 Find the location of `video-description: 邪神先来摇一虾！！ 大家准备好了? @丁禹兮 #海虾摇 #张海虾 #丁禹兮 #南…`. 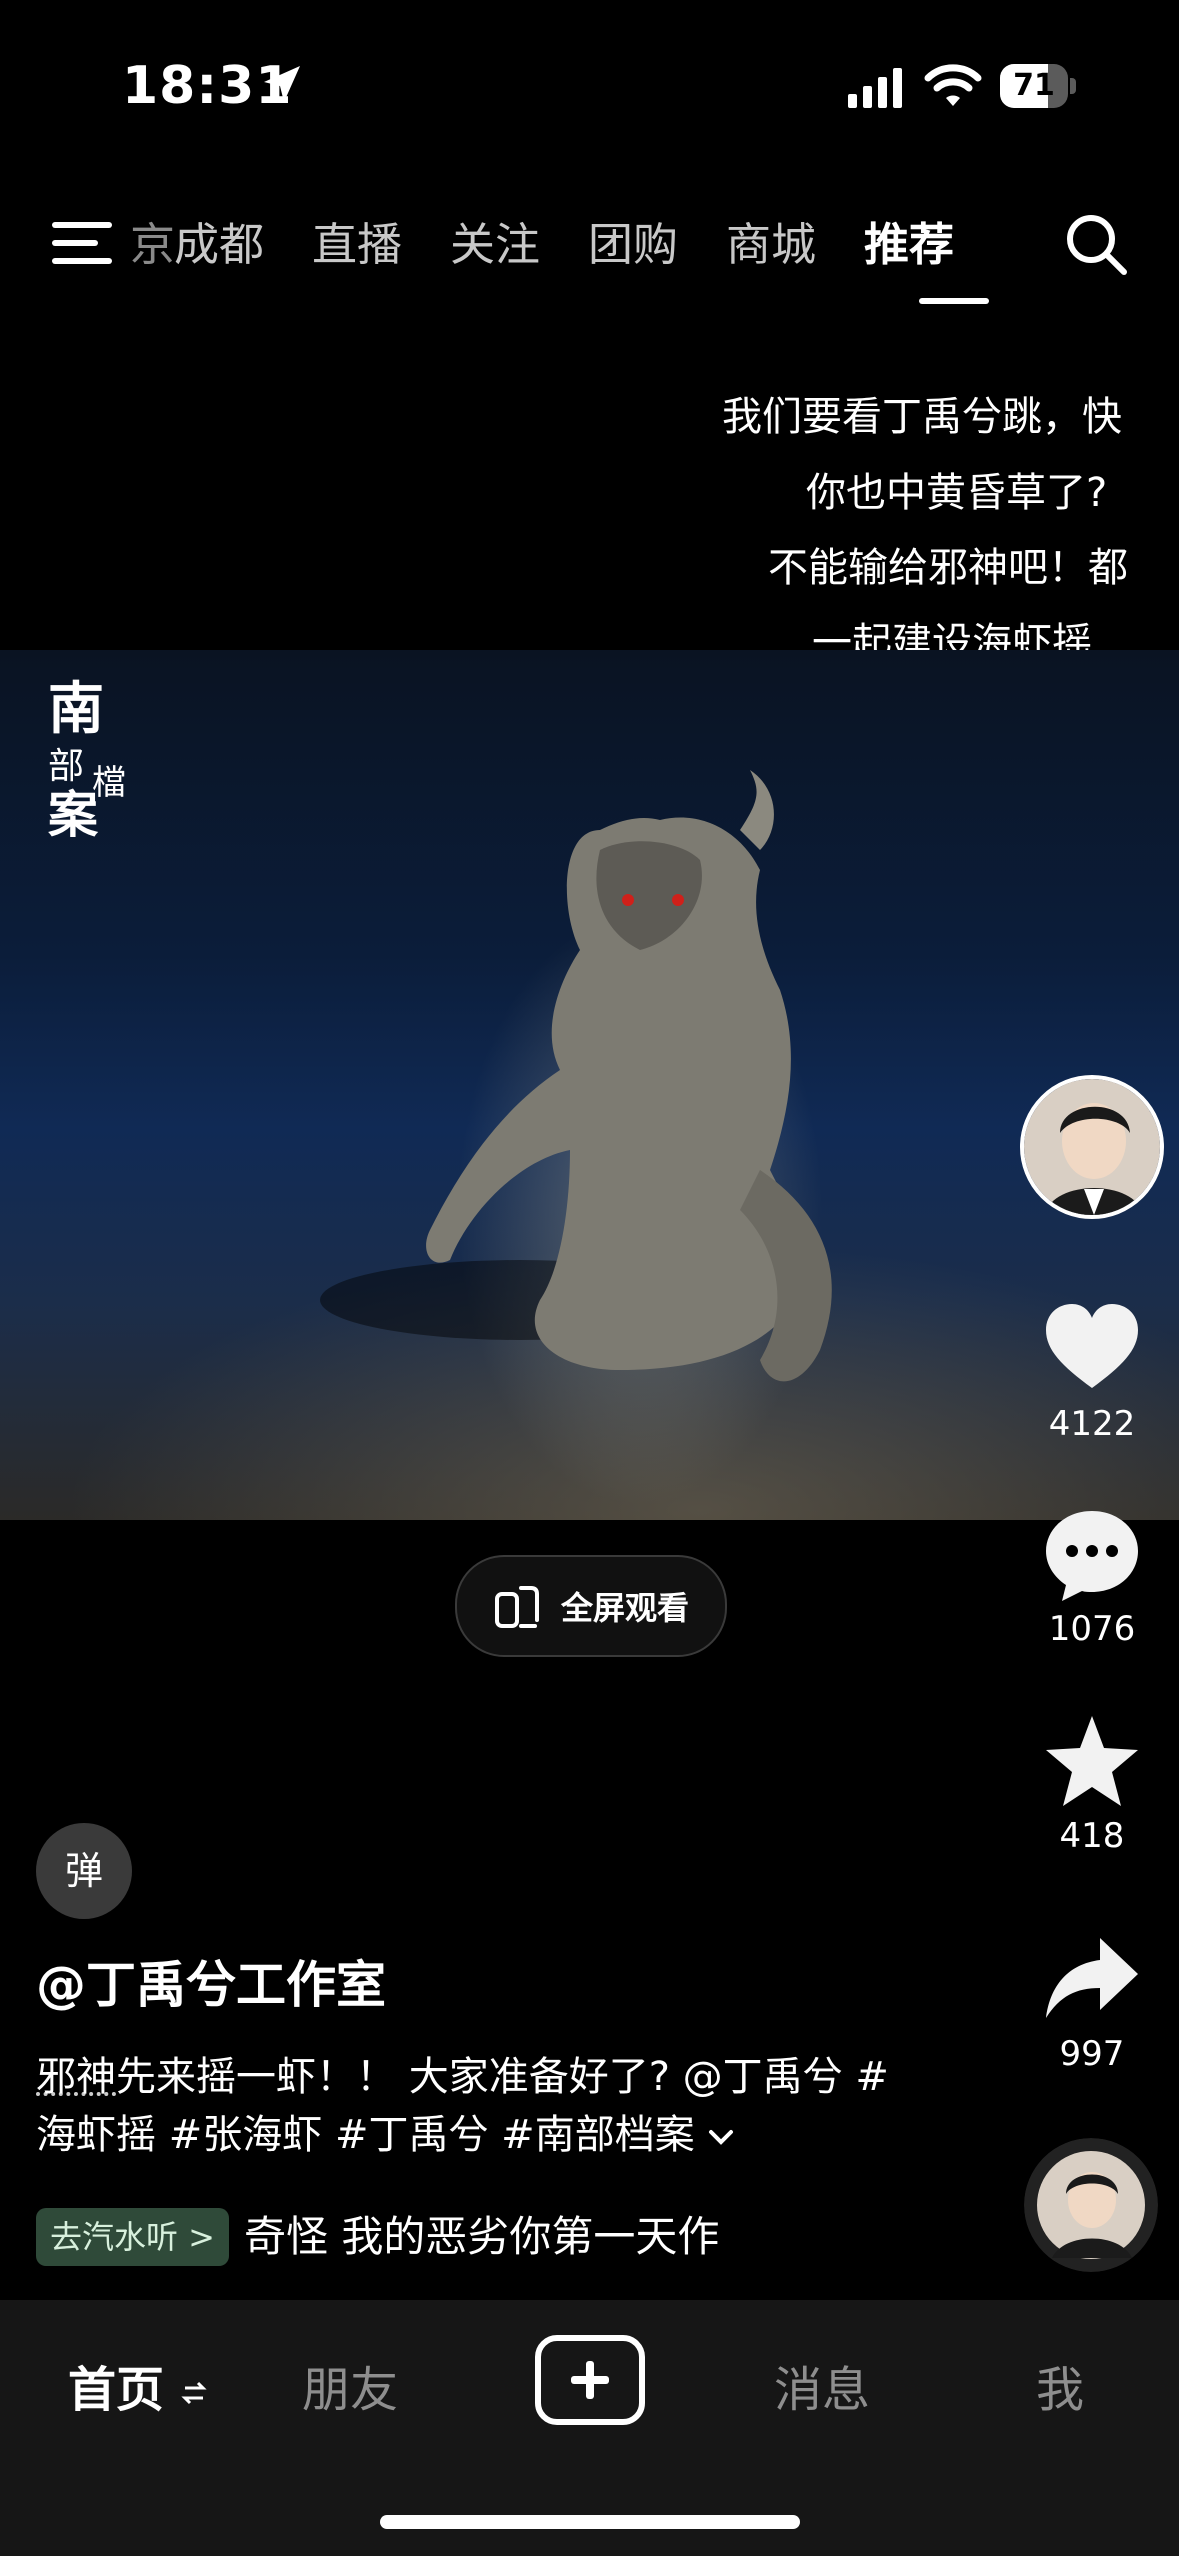

video-description: 邪神先来摇一虾！！ 大家准备好了? @丁禹兮 #海虾摇 #张海虾 #丁禹兮 #南… is located at coordinates (466, 2106).